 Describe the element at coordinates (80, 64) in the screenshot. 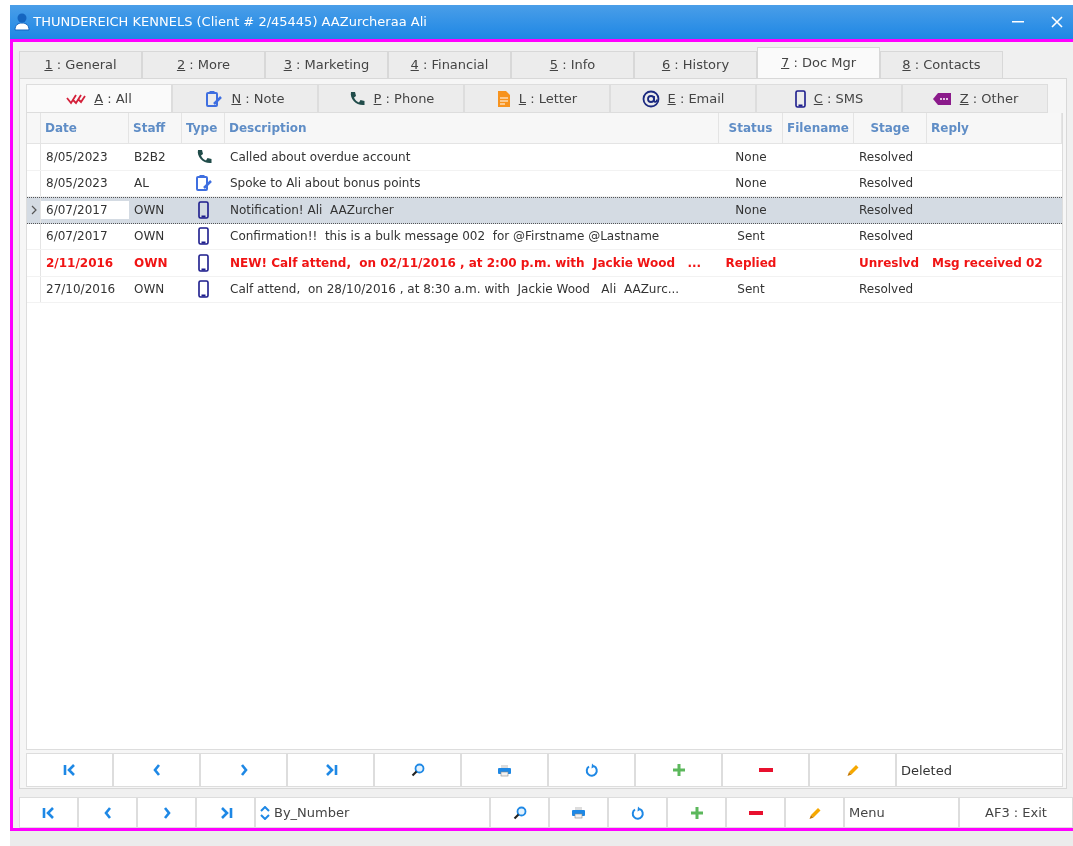

I see `tab: 1 : General` at that location.